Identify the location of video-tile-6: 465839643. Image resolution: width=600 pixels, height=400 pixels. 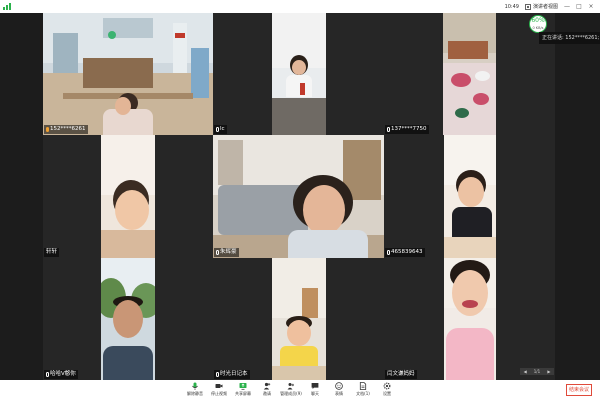
(469, 196).